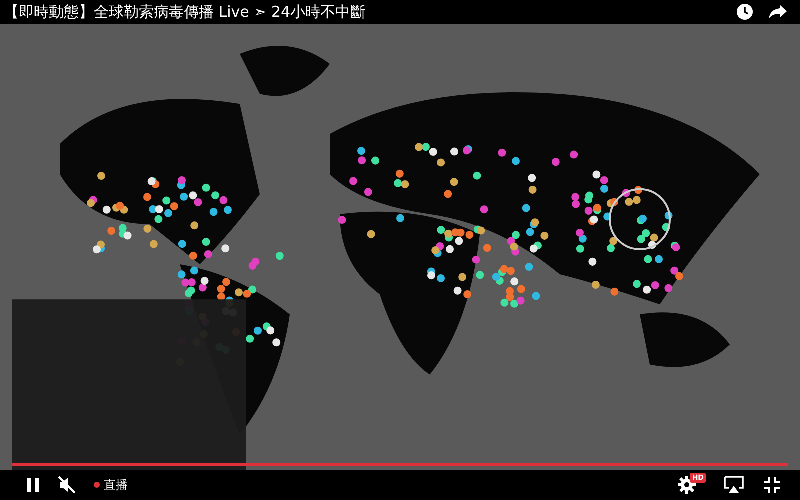  What do you see at coordinates (745, 12) in the screenshot?
I see `clock-icon` at bounding box center [745, 12].